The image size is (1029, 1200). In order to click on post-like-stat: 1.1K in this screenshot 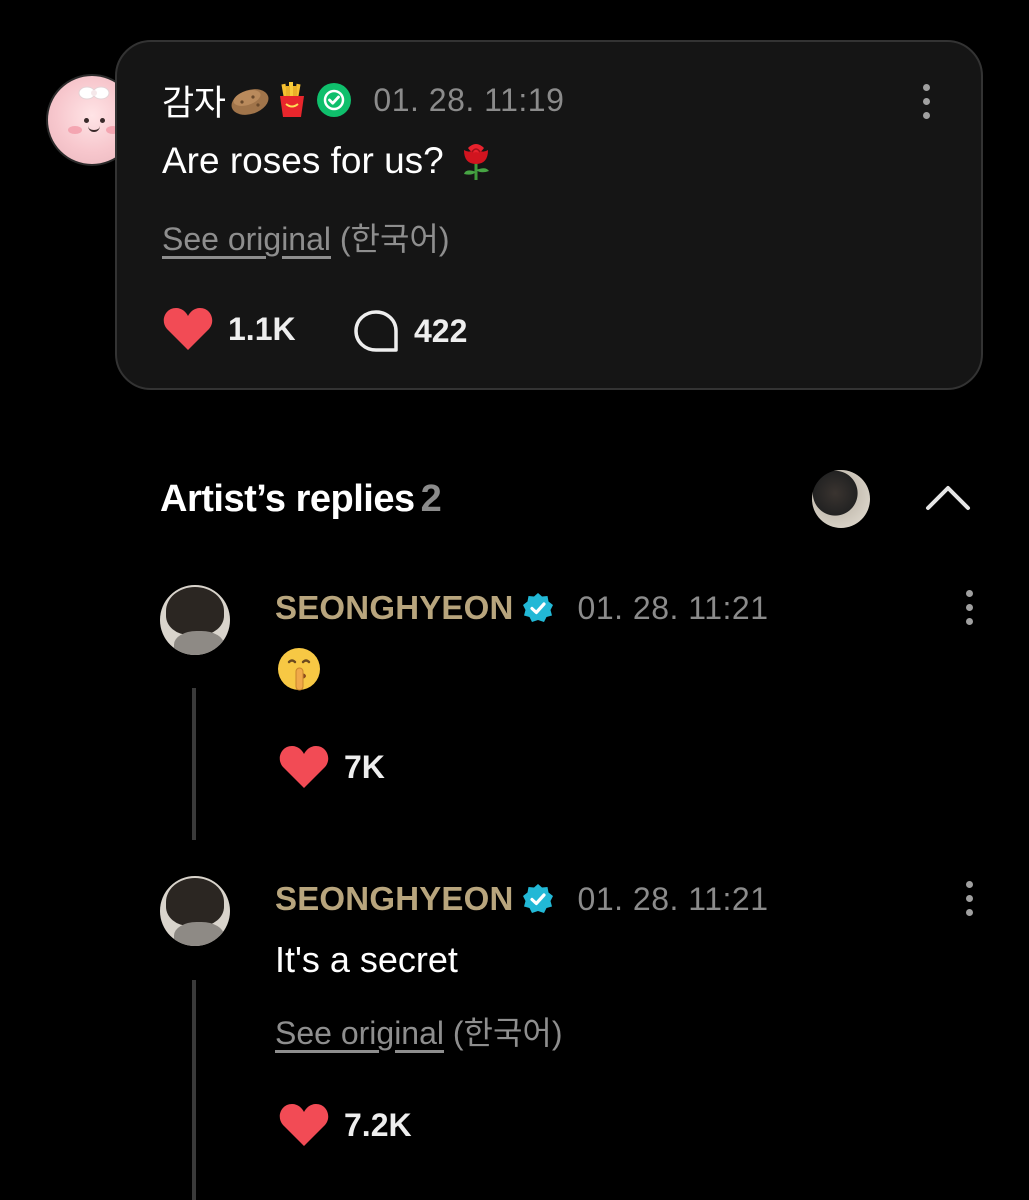, I will do `click(229, 329)`.